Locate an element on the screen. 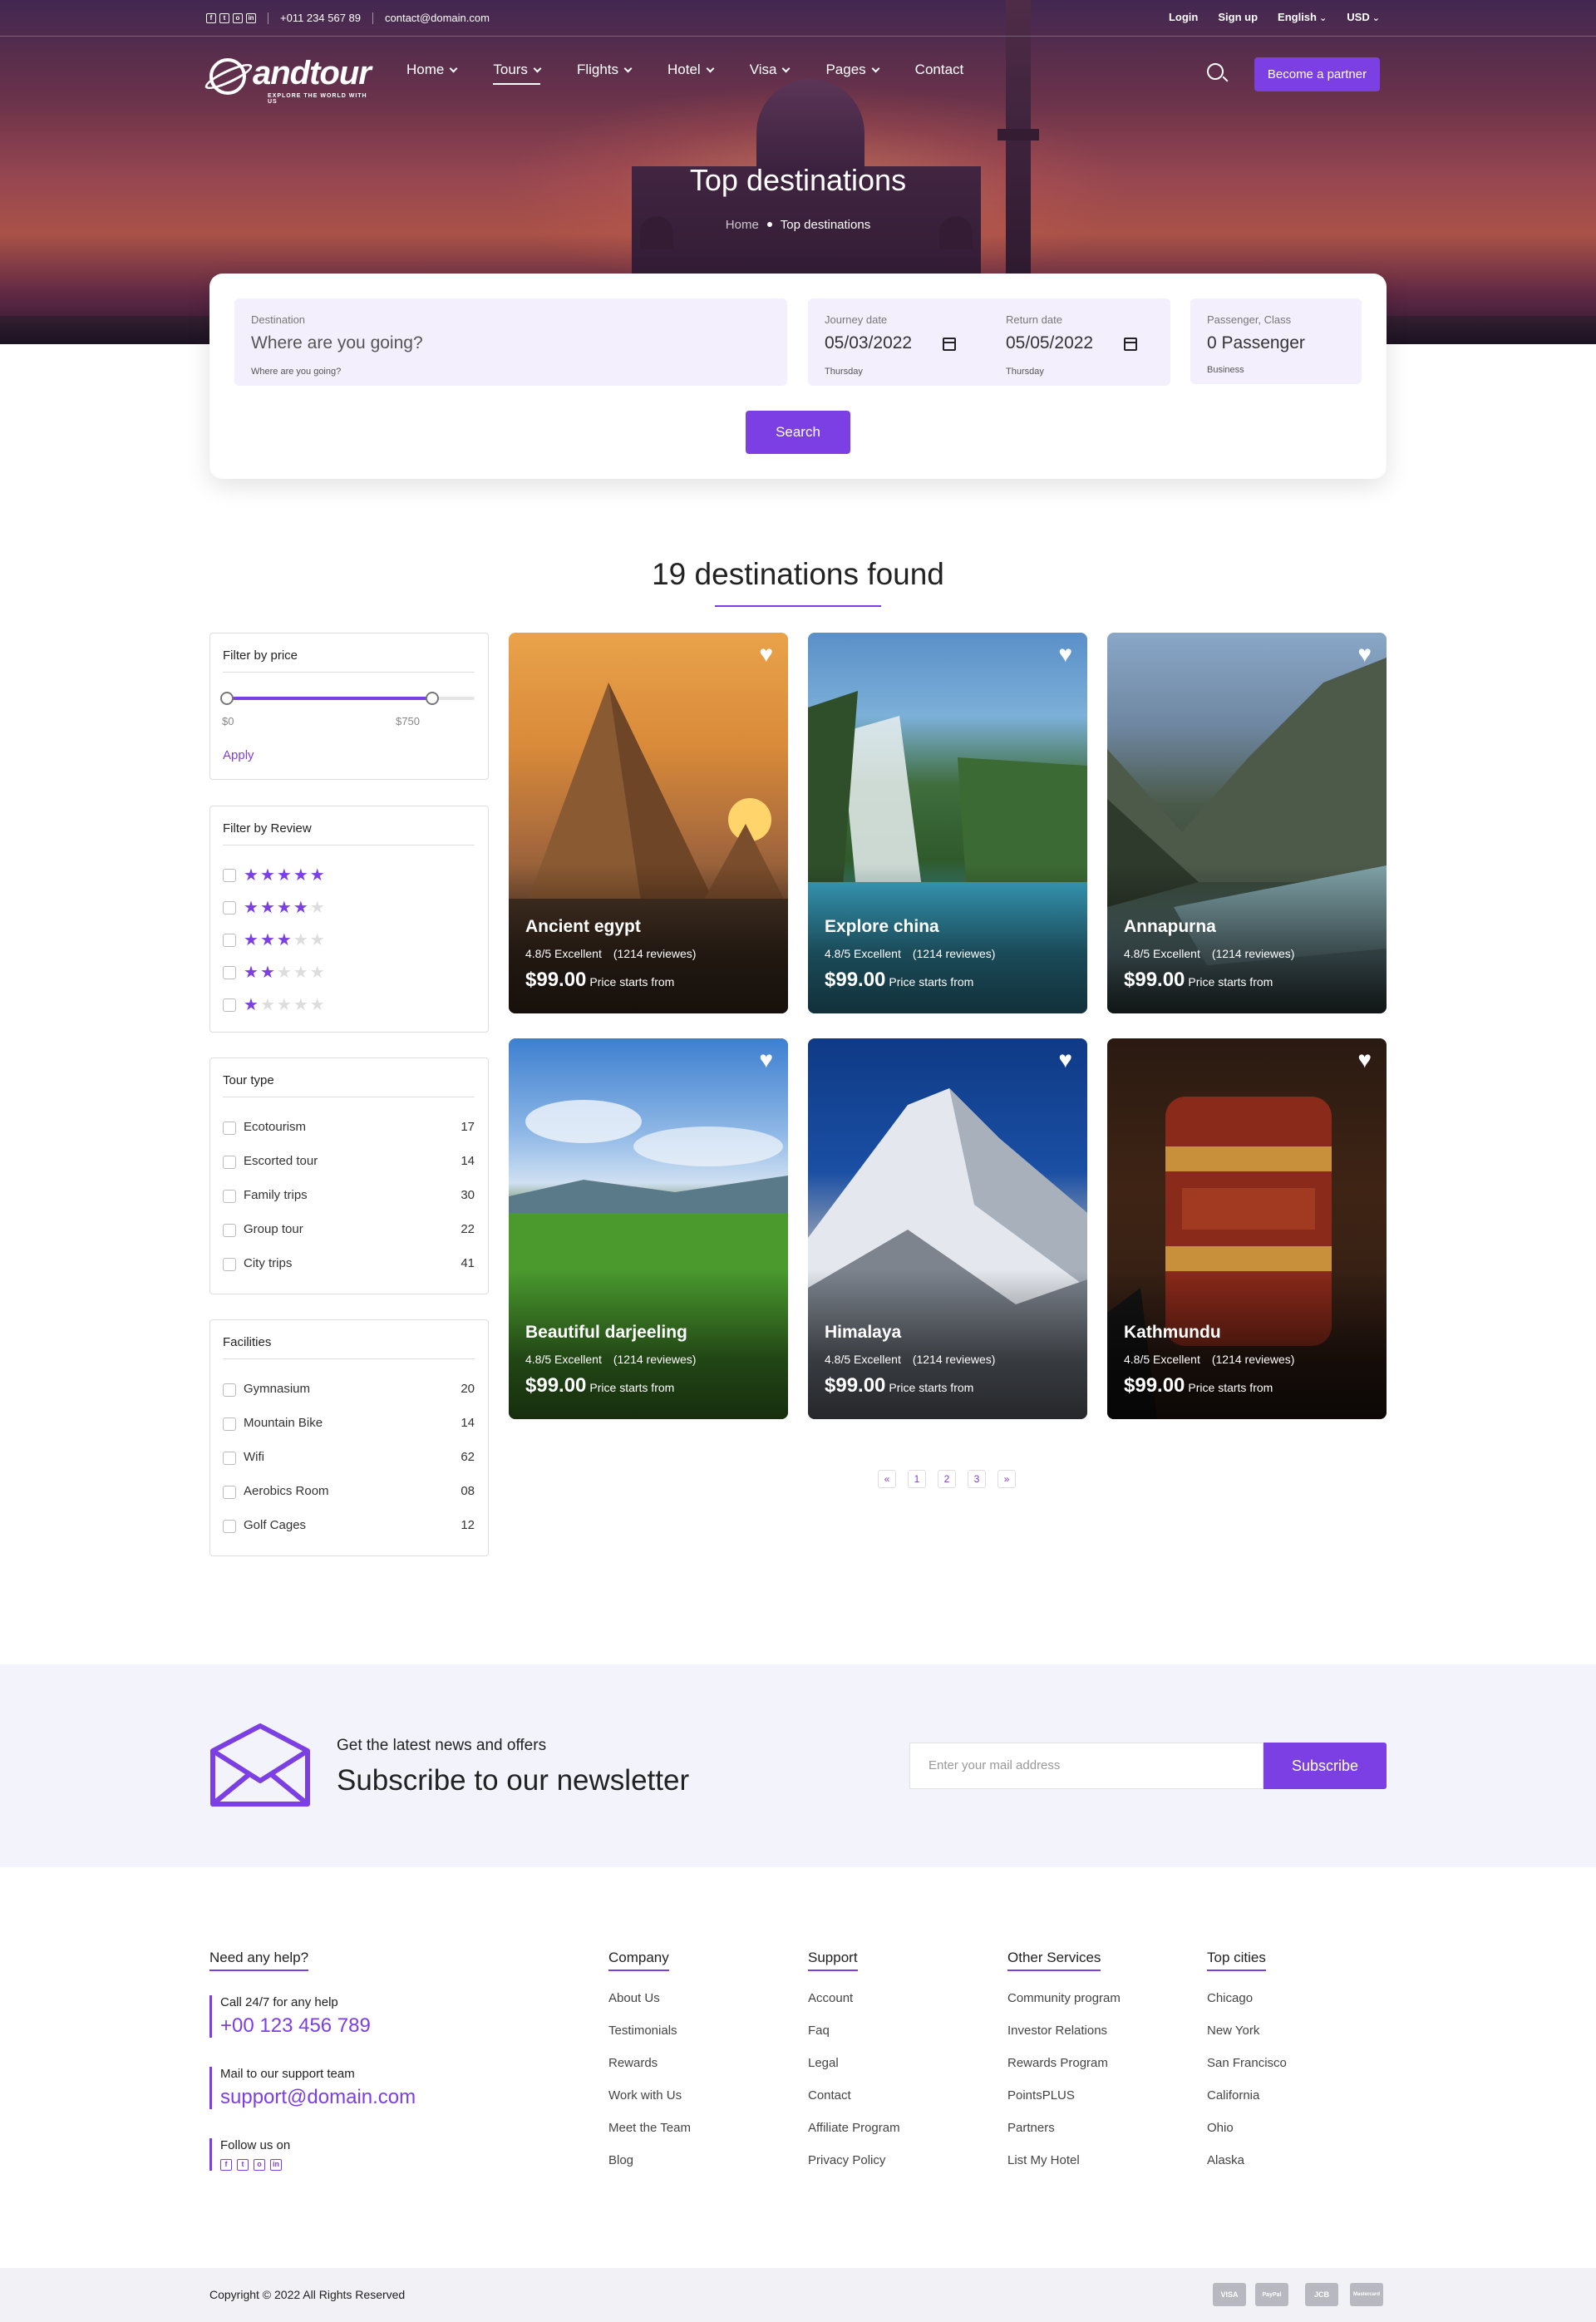 The image size is (1596, 2322). footer-link: New York is located at coordinates (1233, 2031).